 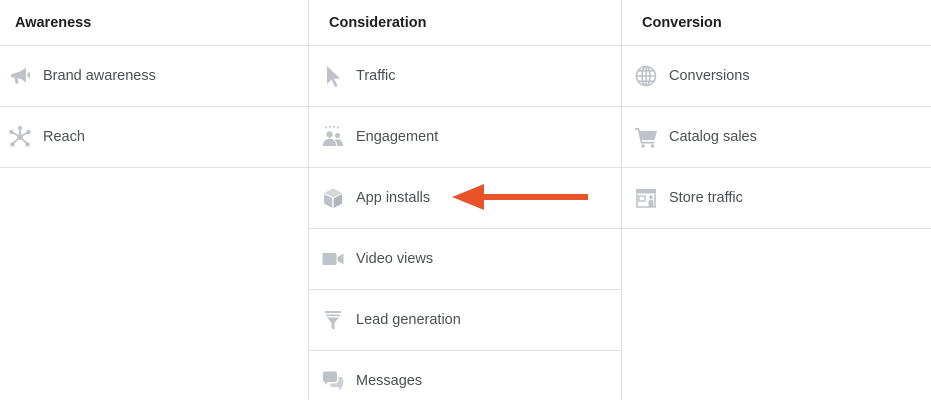 What do you see at coordinates (395, 259) in the screenshot?
I see `objective-label: Video views` at bounding box center [395, 259].